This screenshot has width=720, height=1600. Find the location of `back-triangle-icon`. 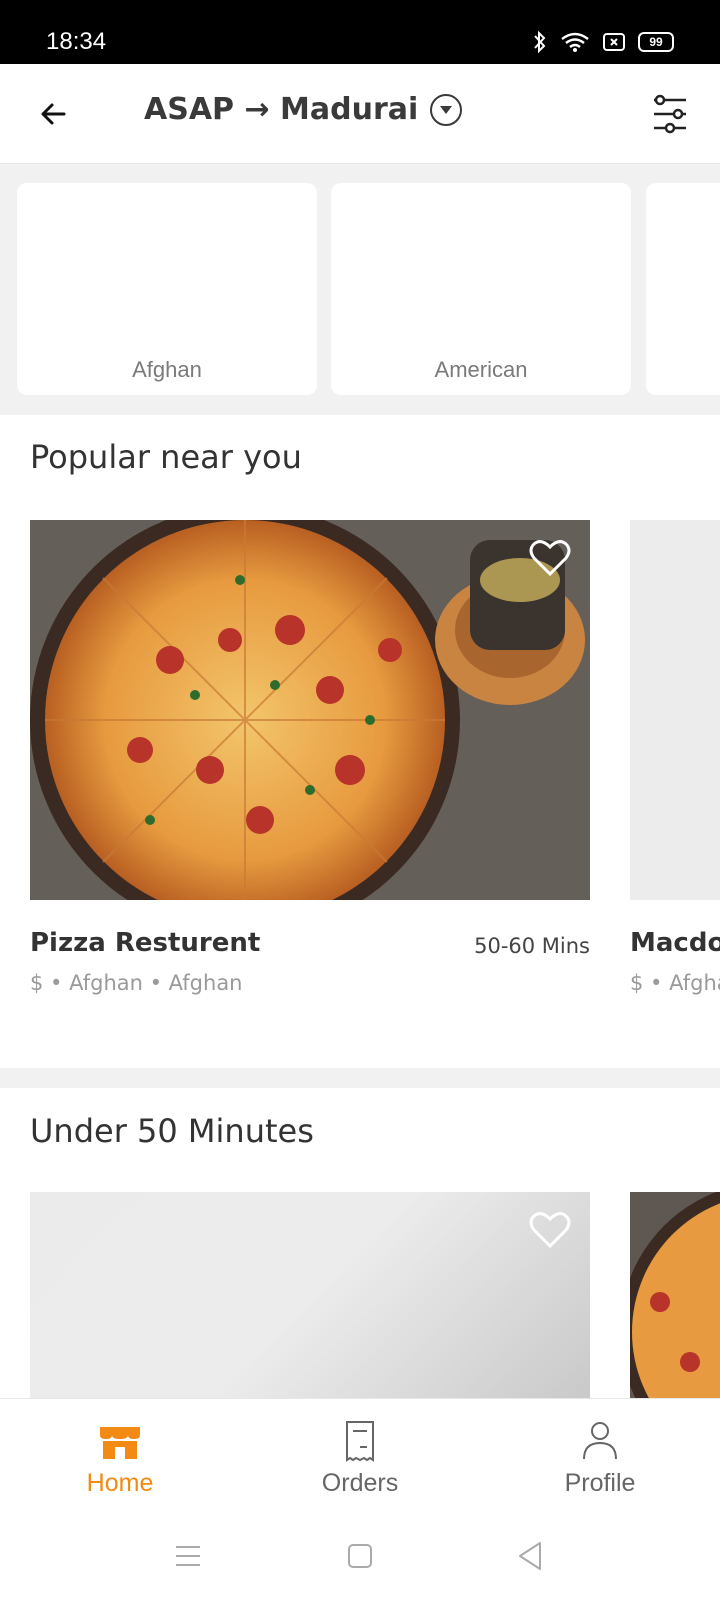

back-triangle-icon is located at coordinates (531, 1556).